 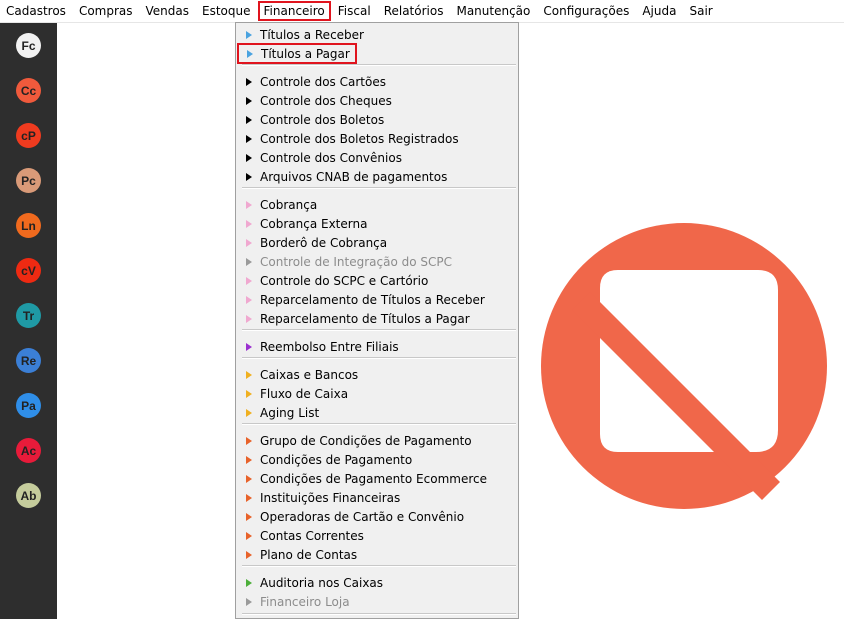 What do you see at coordinates (329, 346) in the screenshot?
I see `menu-item-label: Reembolso Entre Filiais` at bounding box center [329, 346].